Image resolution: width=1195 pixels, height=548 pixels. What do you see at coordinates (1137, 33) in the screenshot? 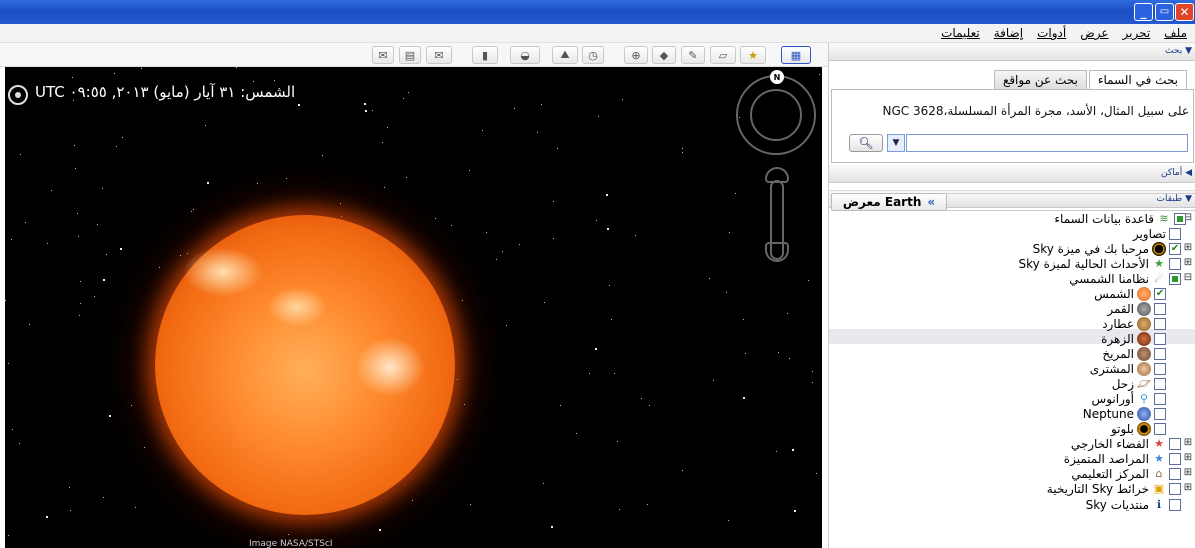
I see `menu-item-1: تحرير` at bounding box center [1137, 33].